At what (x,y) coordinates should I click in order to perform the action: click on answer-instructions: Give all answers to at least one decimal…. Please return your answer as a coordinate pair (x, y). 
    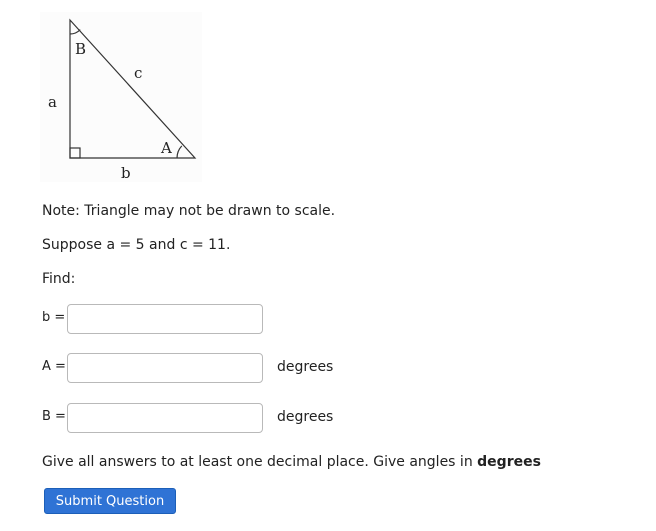
    Looking at the image, I should click on (291, 462).